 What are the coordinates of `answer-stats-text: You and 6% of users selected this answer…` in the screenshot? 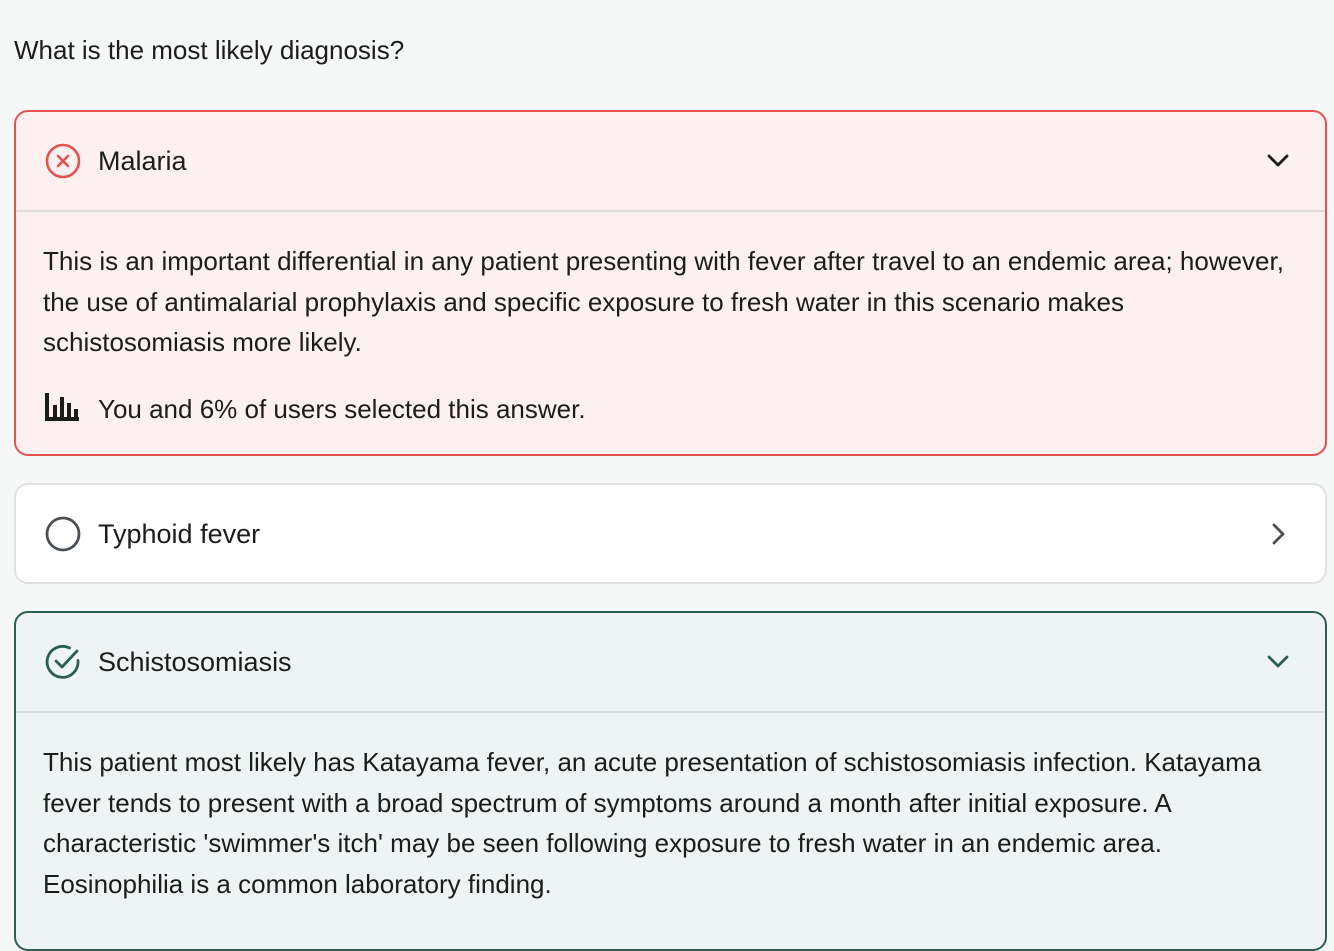 It's located at (342, 409).